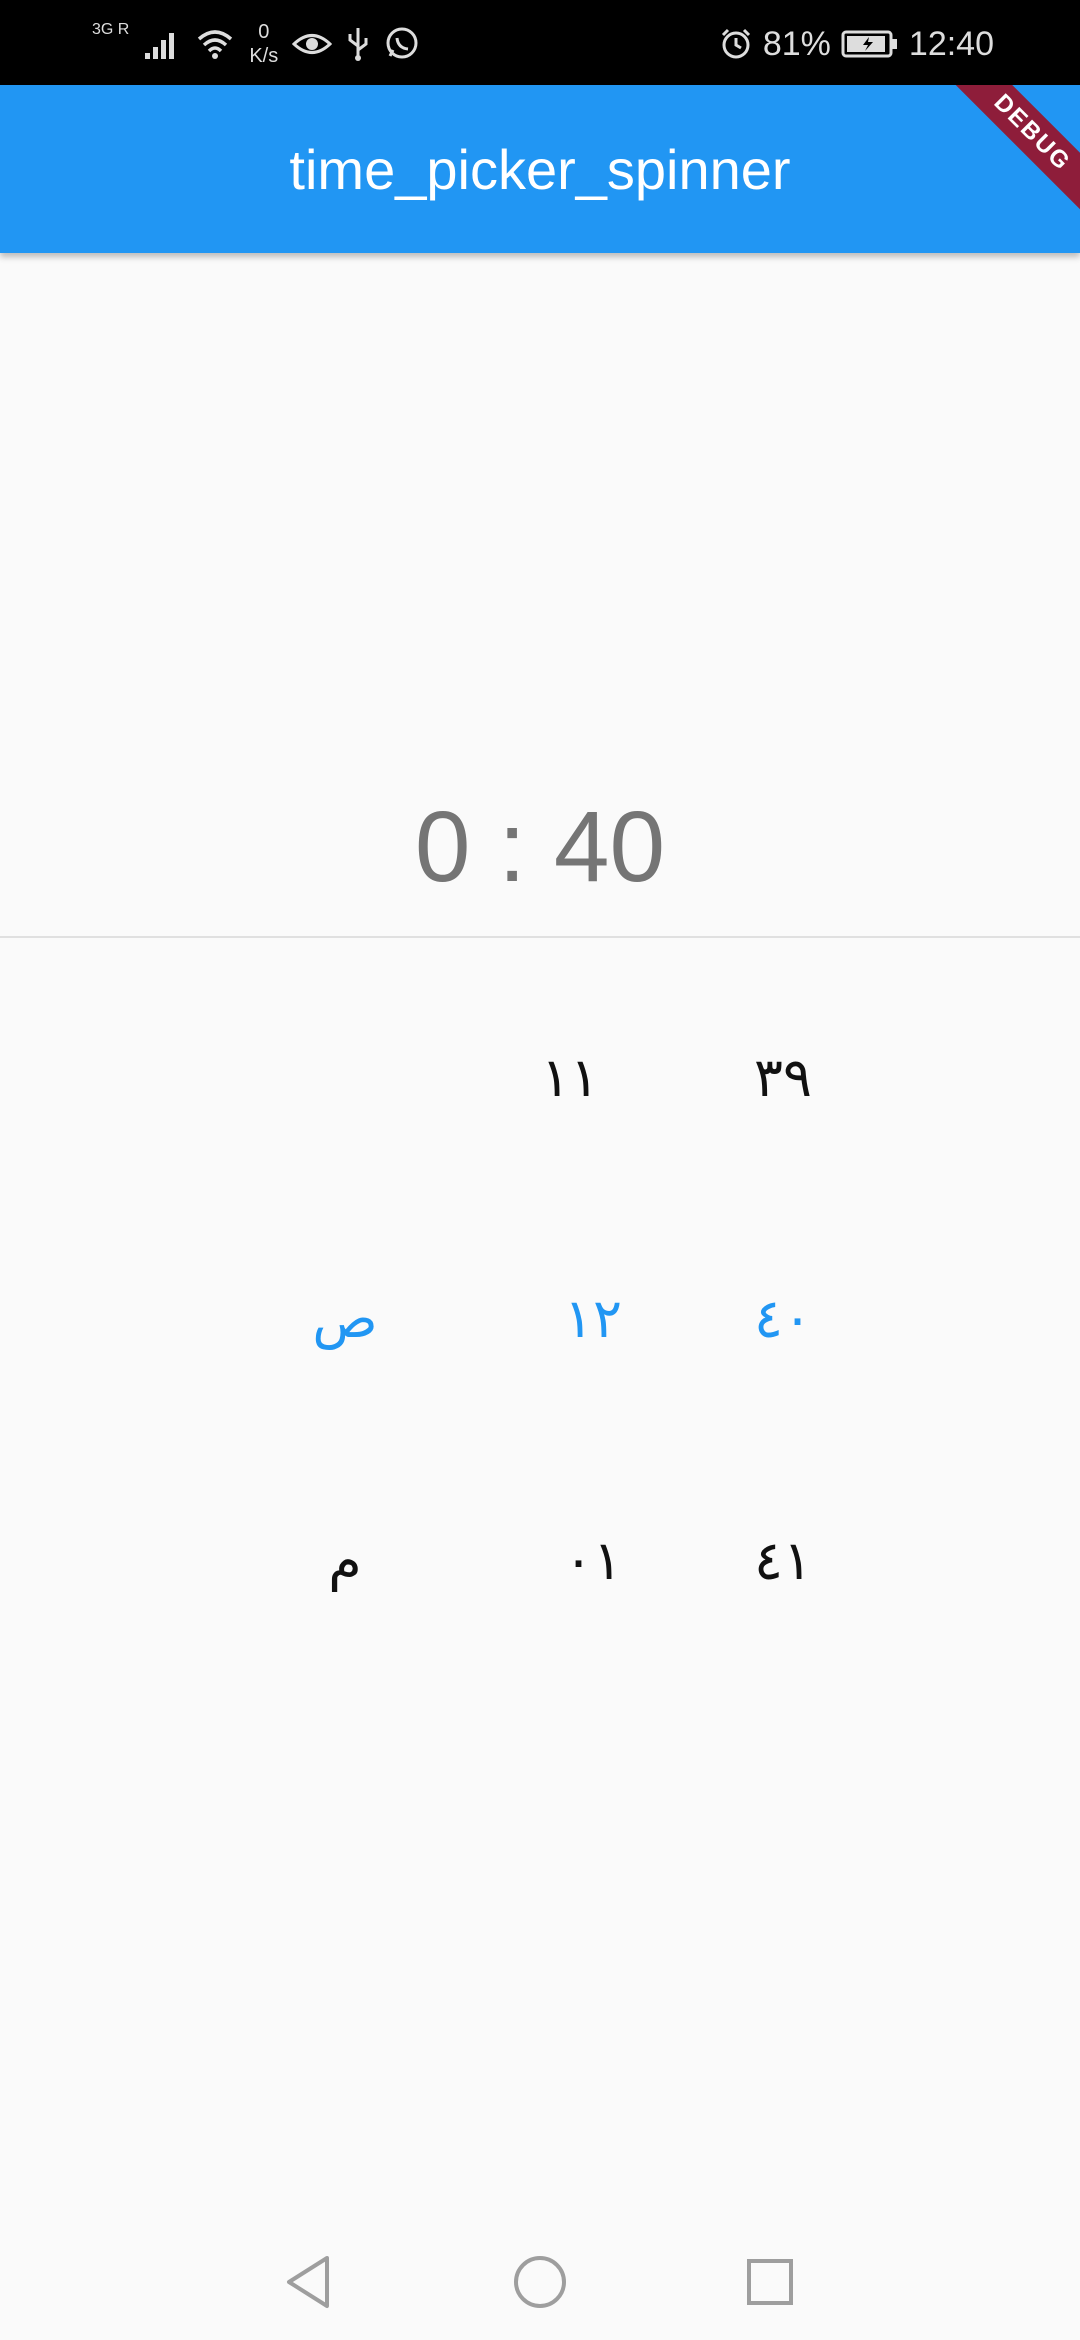 The height and width of the screenshot is (2340, 1080). I want to click on status-time: 12:40, so click(951, 43).